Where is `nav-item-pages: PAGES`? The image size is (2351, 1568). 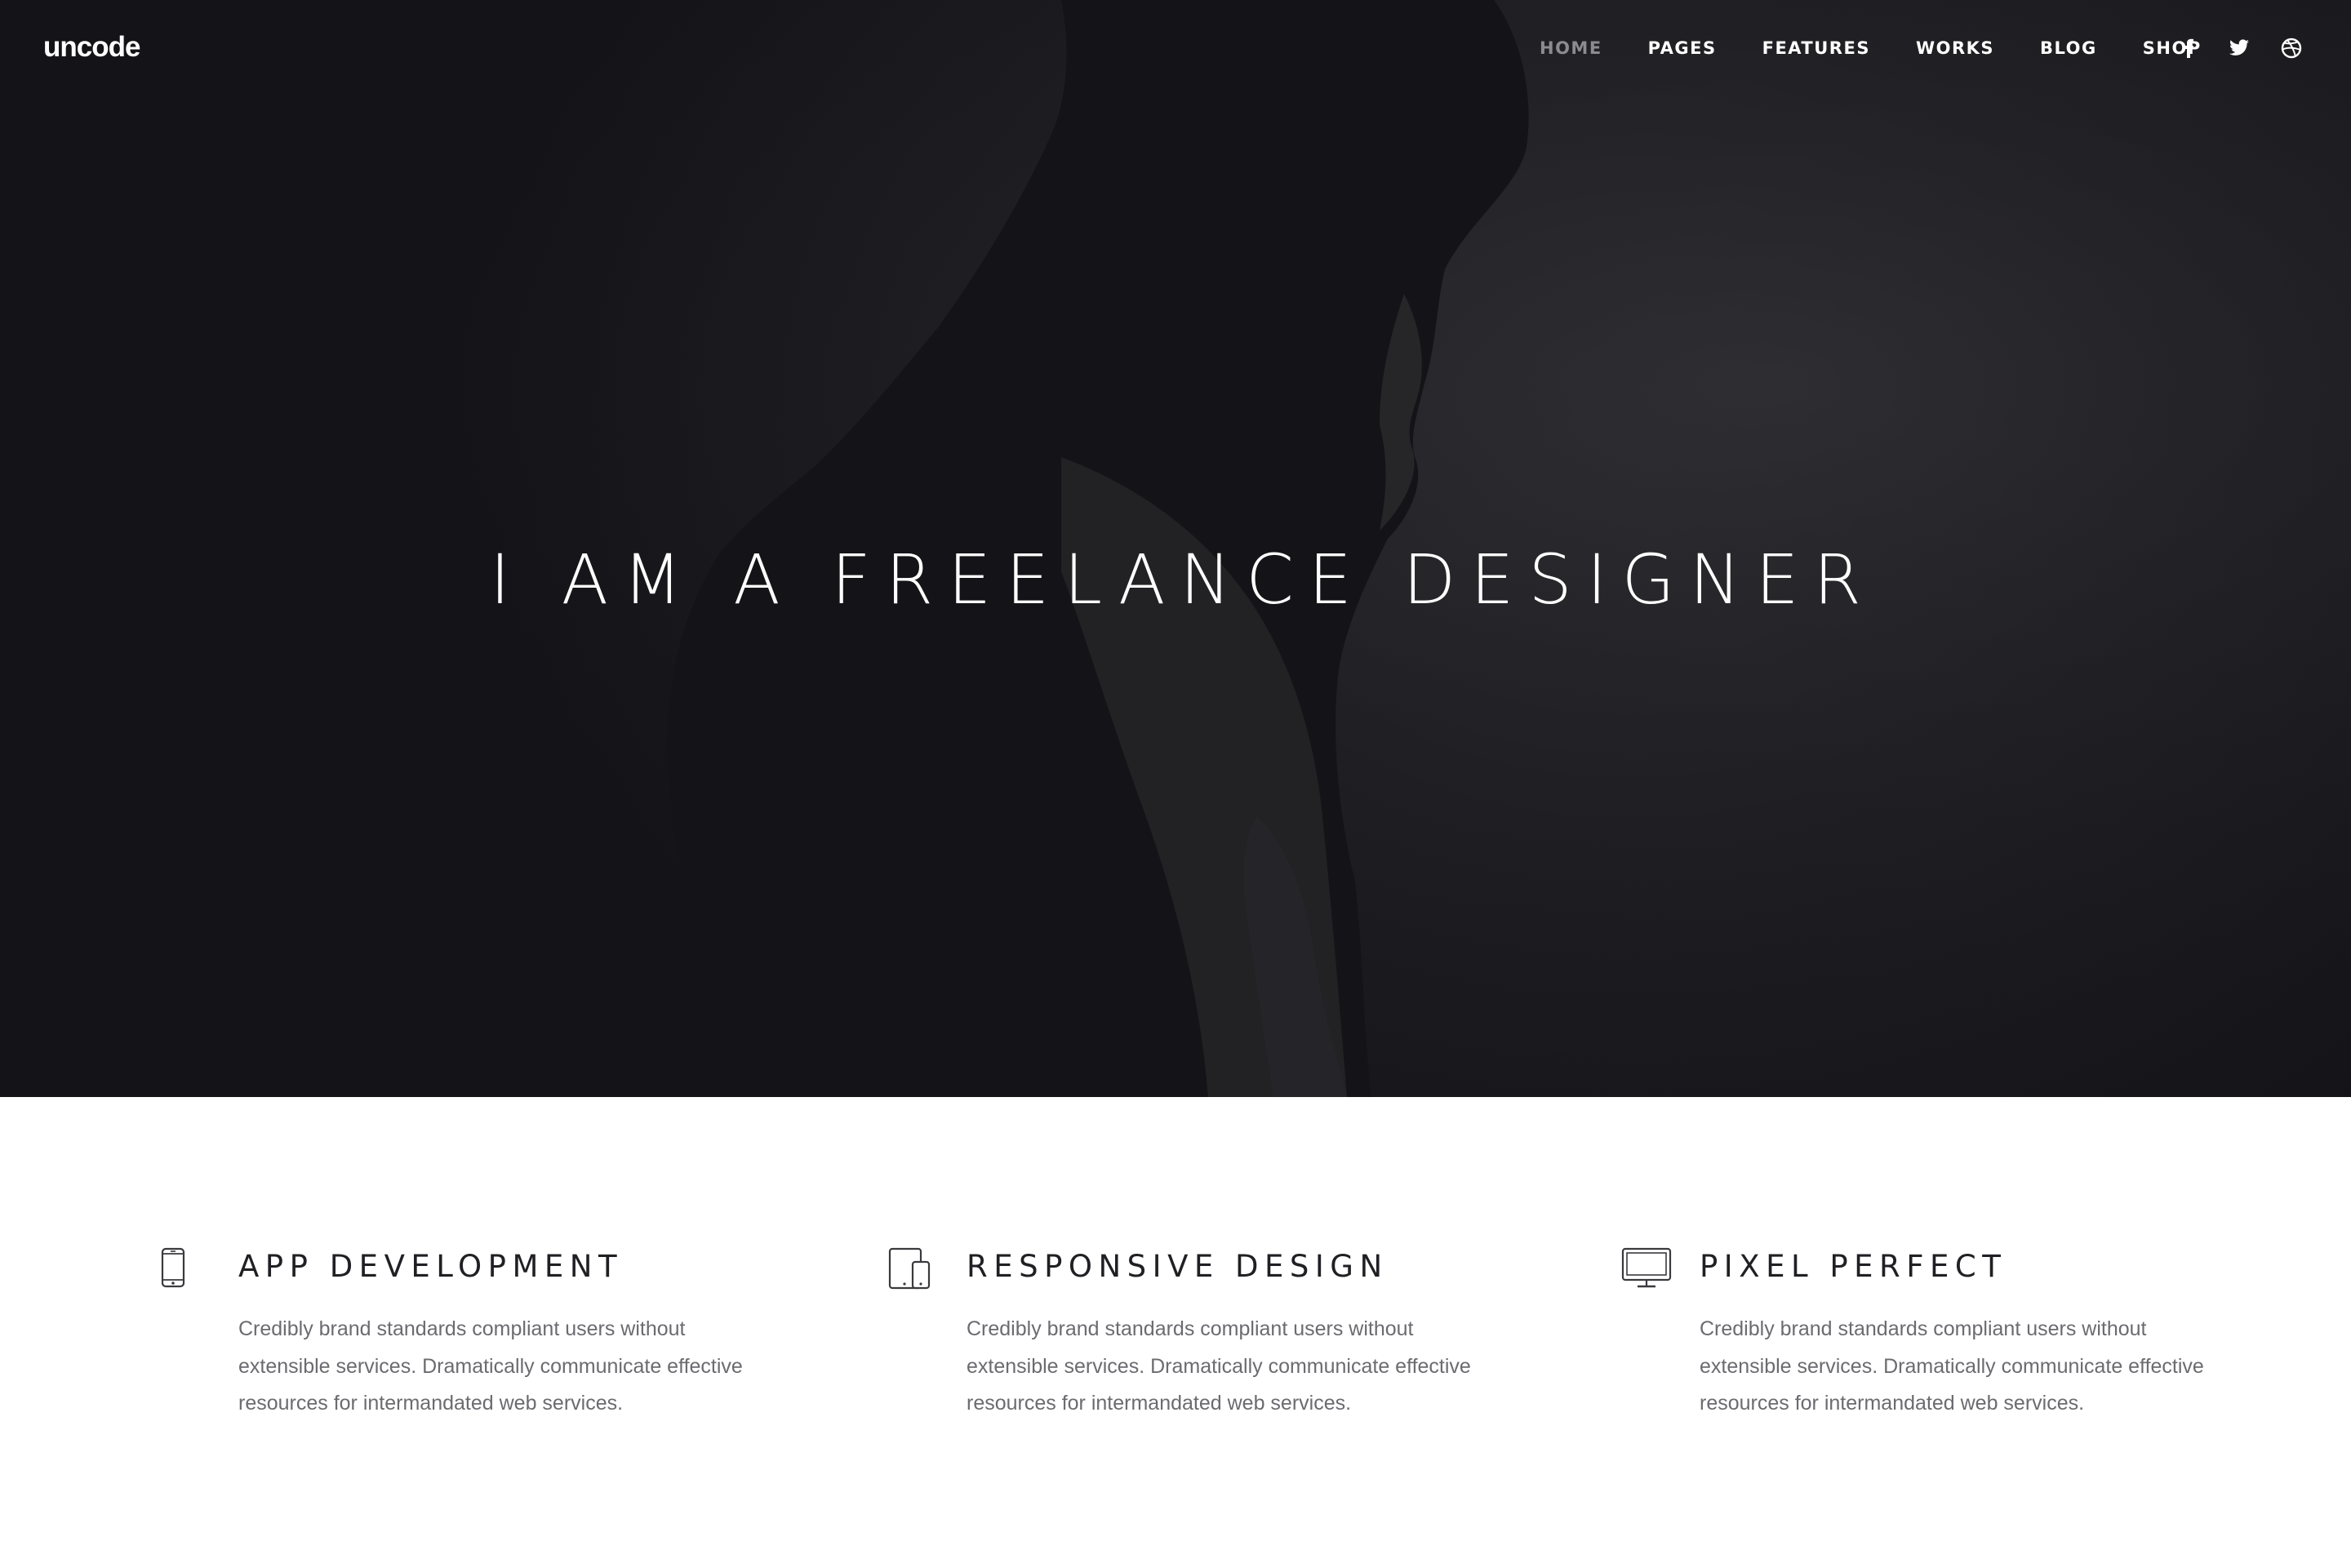 nav-item-pages: PAGES is located at coordinates (1683, 48).